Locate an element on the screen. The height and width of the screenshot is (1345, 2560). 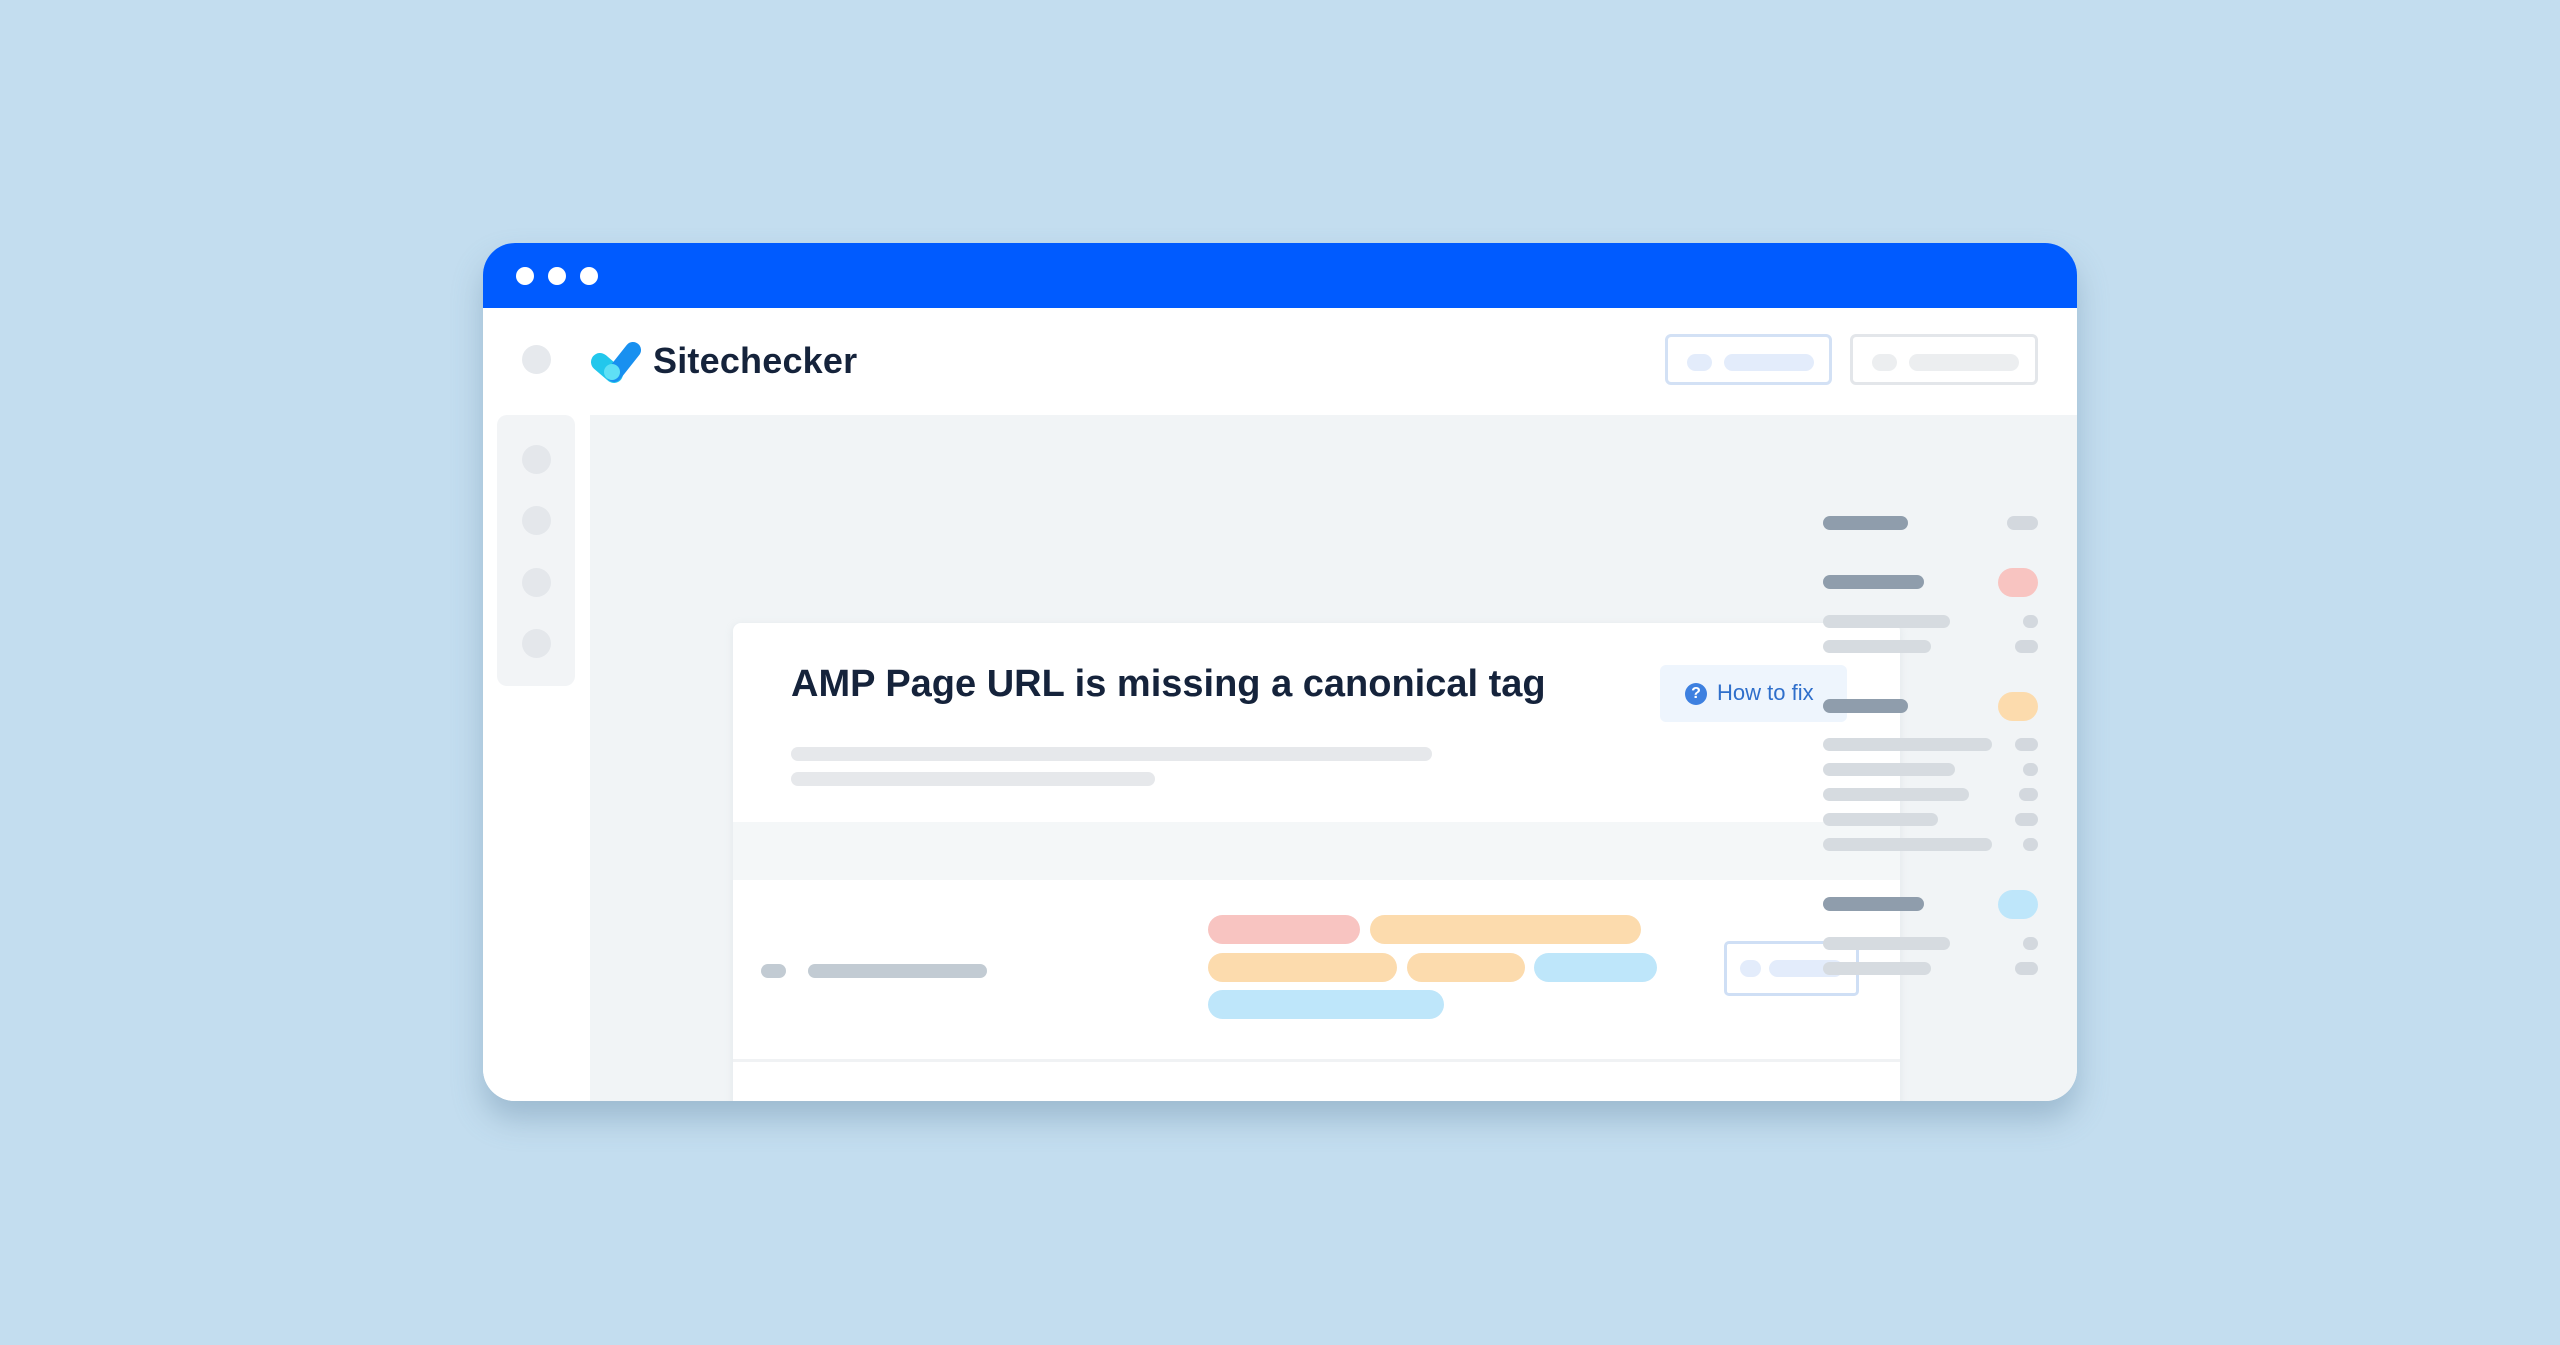
header-button-primary is located at coordinates (1748, 359).